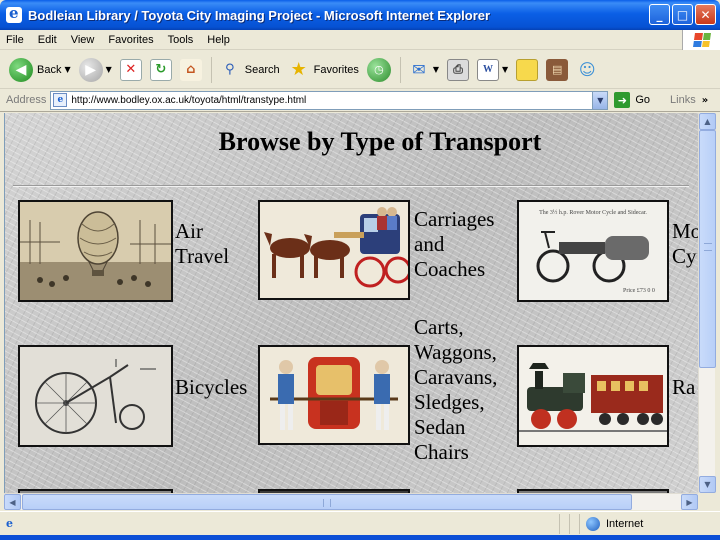  What do you see at coordinates (705, 100) in the screenshot?
I see `links-chevron-icon: »` at bounding box center [705, 100].